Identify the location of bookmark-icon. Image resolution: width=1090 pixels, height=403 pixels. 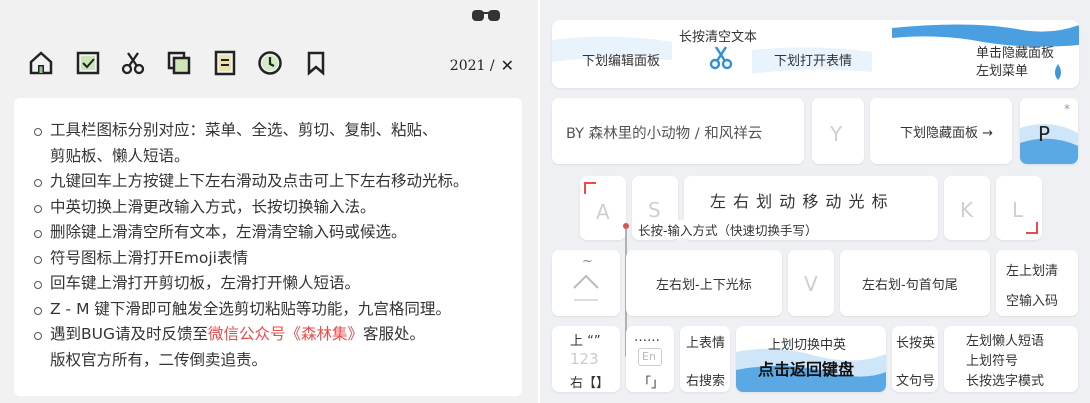
(316, 63).